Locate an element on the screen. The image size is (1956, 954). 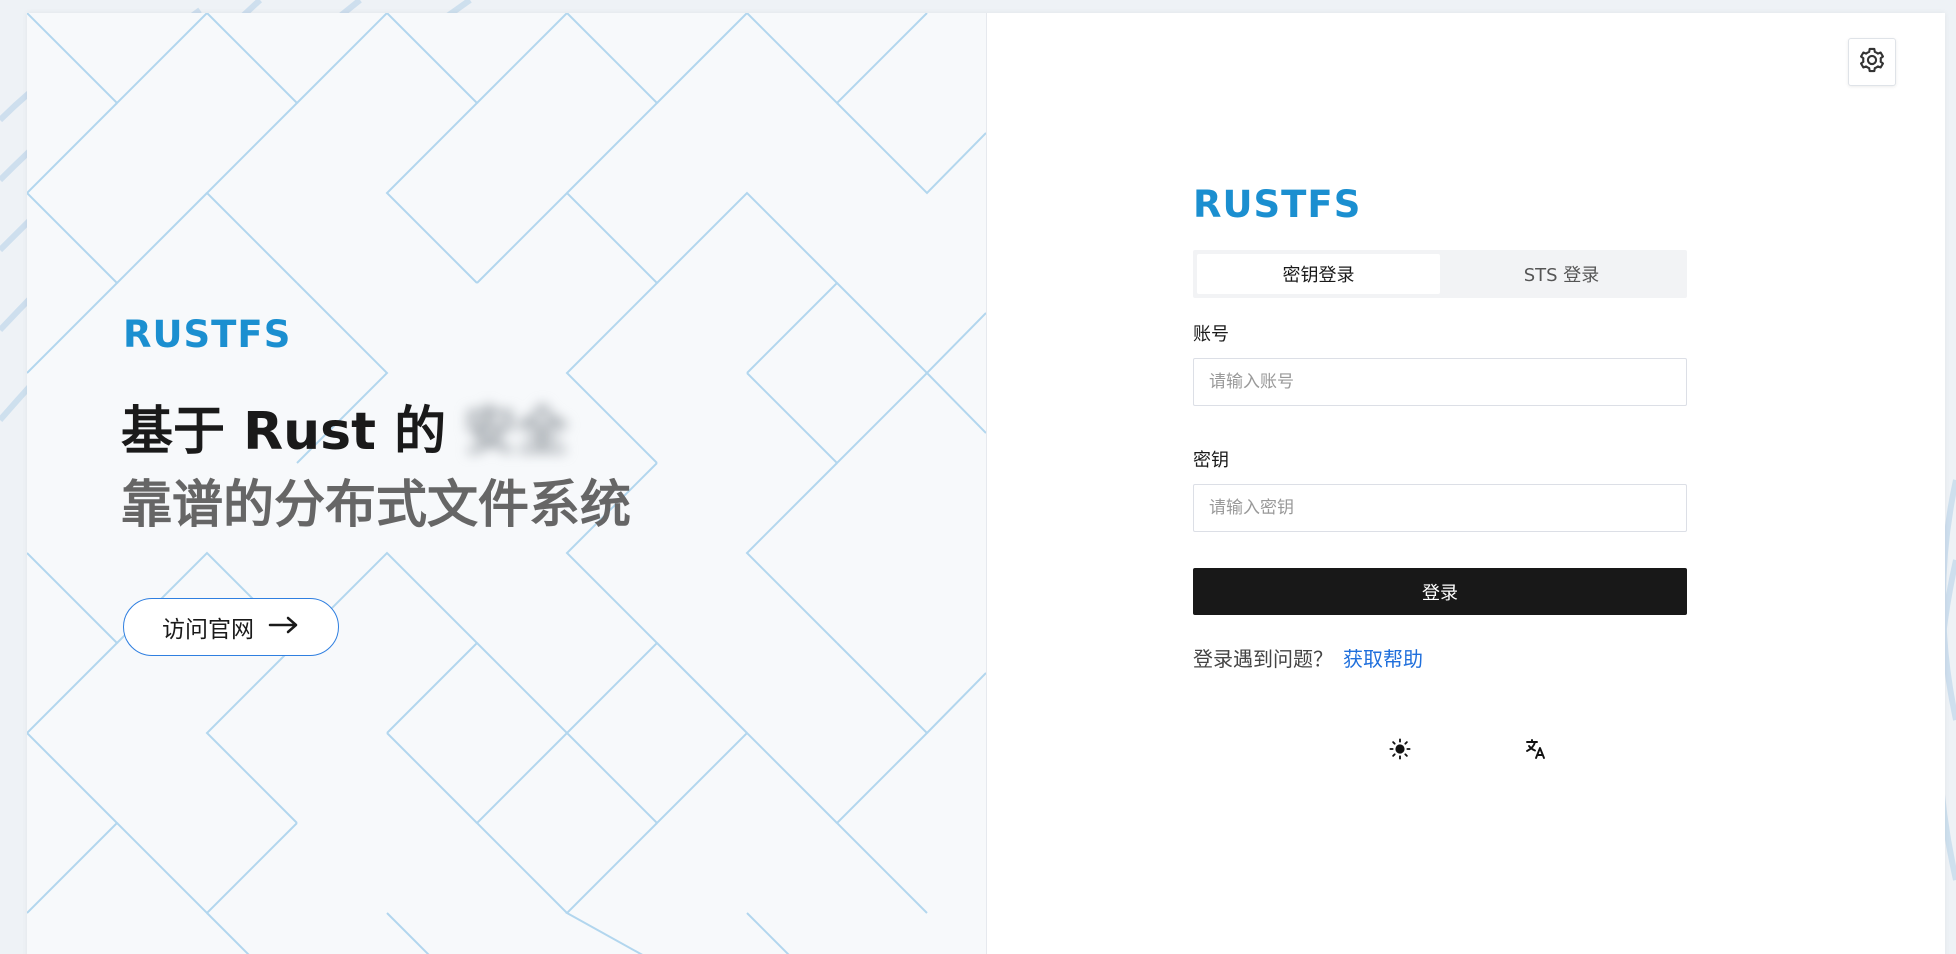
sun-icon is located at coordinates (1400, 751).